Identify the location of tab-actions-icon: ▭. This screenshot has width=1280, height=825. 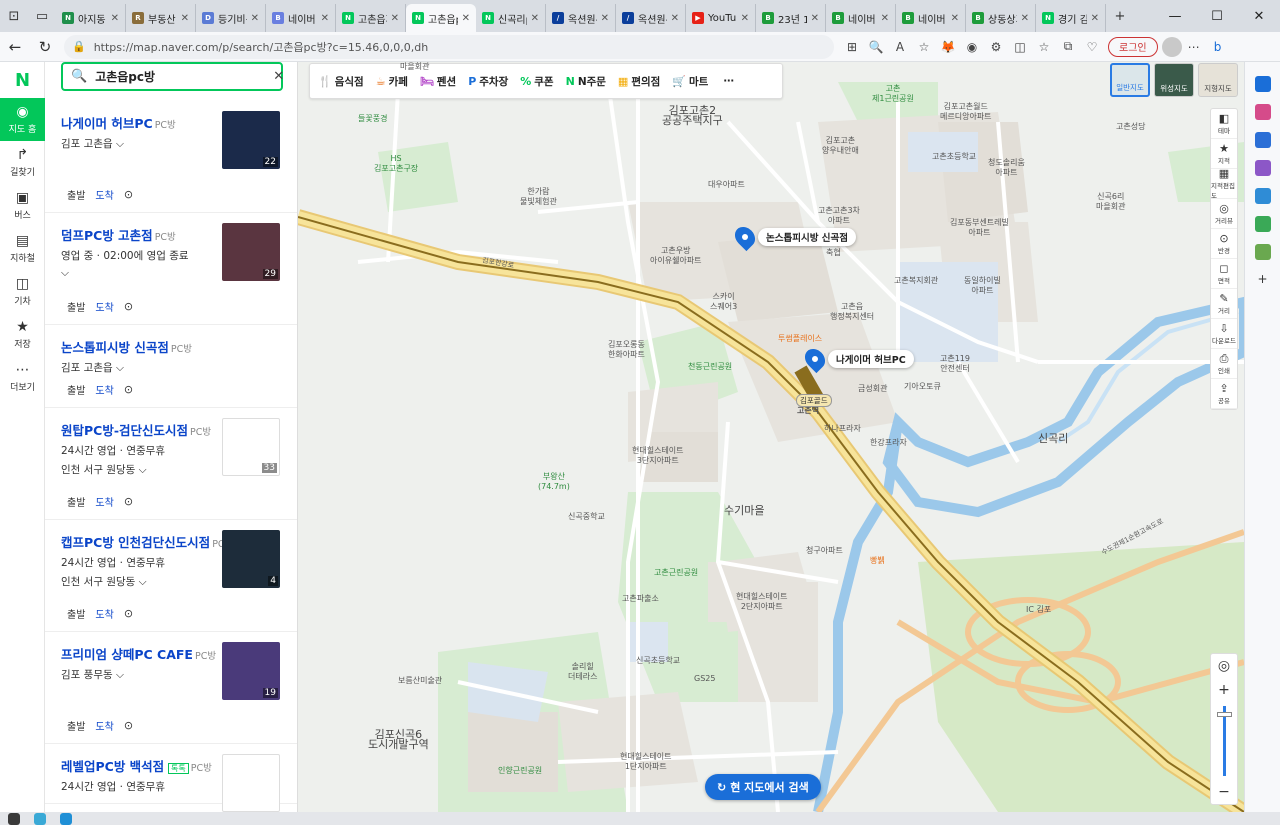
(42, 16).